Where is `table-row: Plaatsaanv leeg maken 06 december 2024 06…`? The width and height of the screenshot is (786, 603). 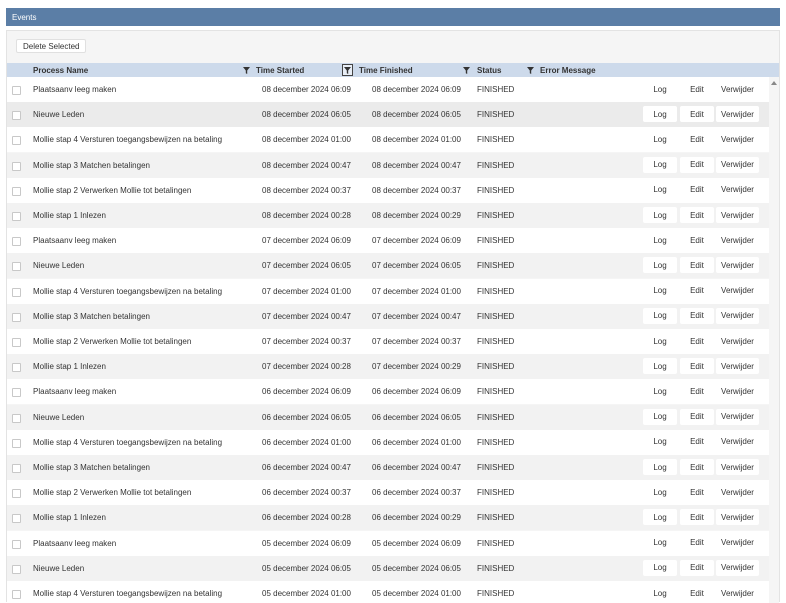
table-row: Plaatsaanv leeg maken 06 december 2024 06… is located at coordinates (388, 392).